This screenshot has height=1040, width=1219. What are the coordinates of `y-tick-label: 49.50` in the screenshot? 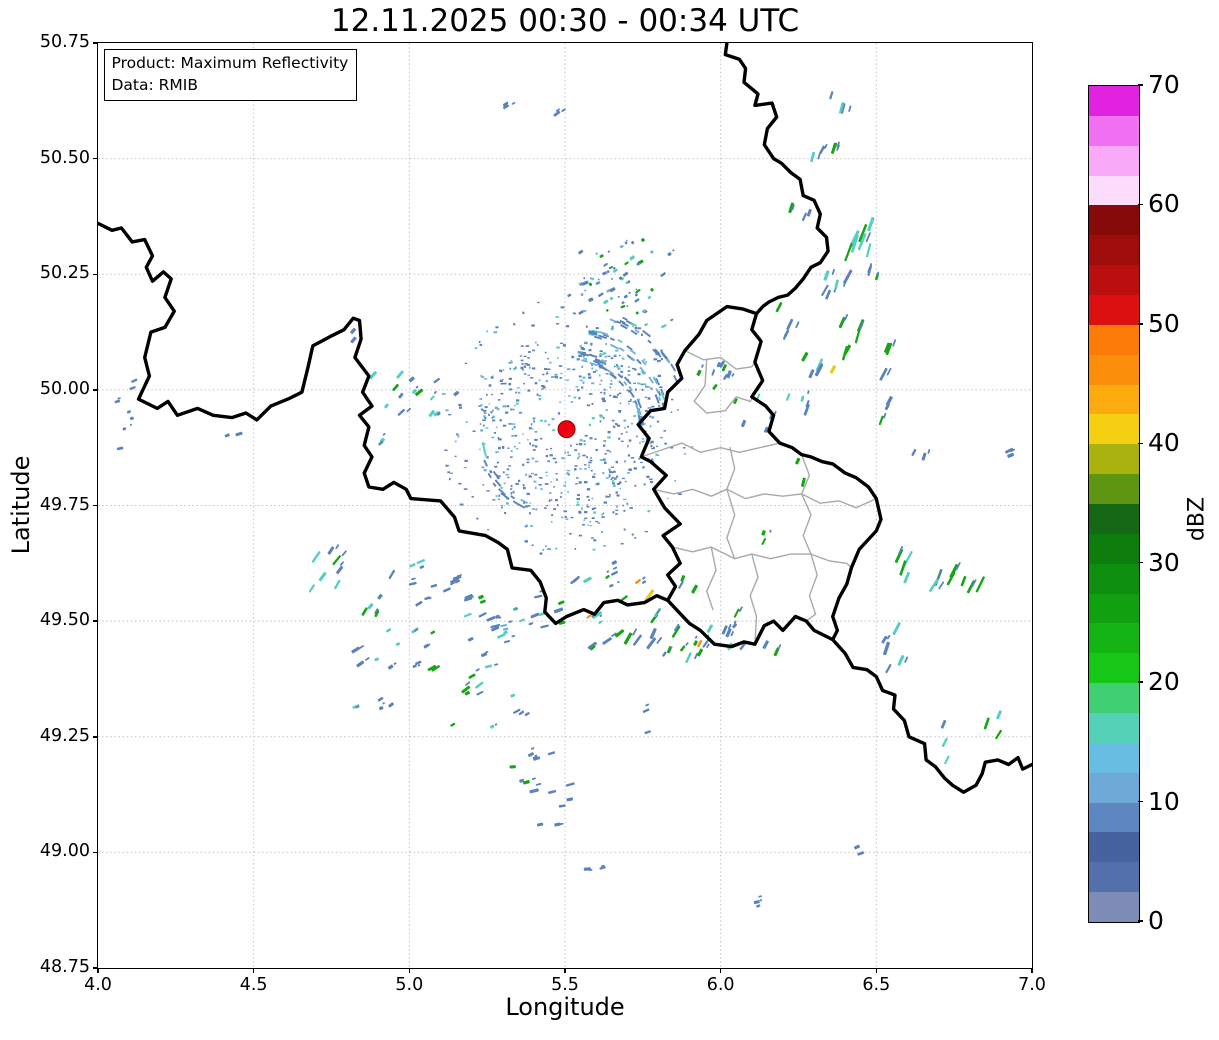 It's located at (64, 620).